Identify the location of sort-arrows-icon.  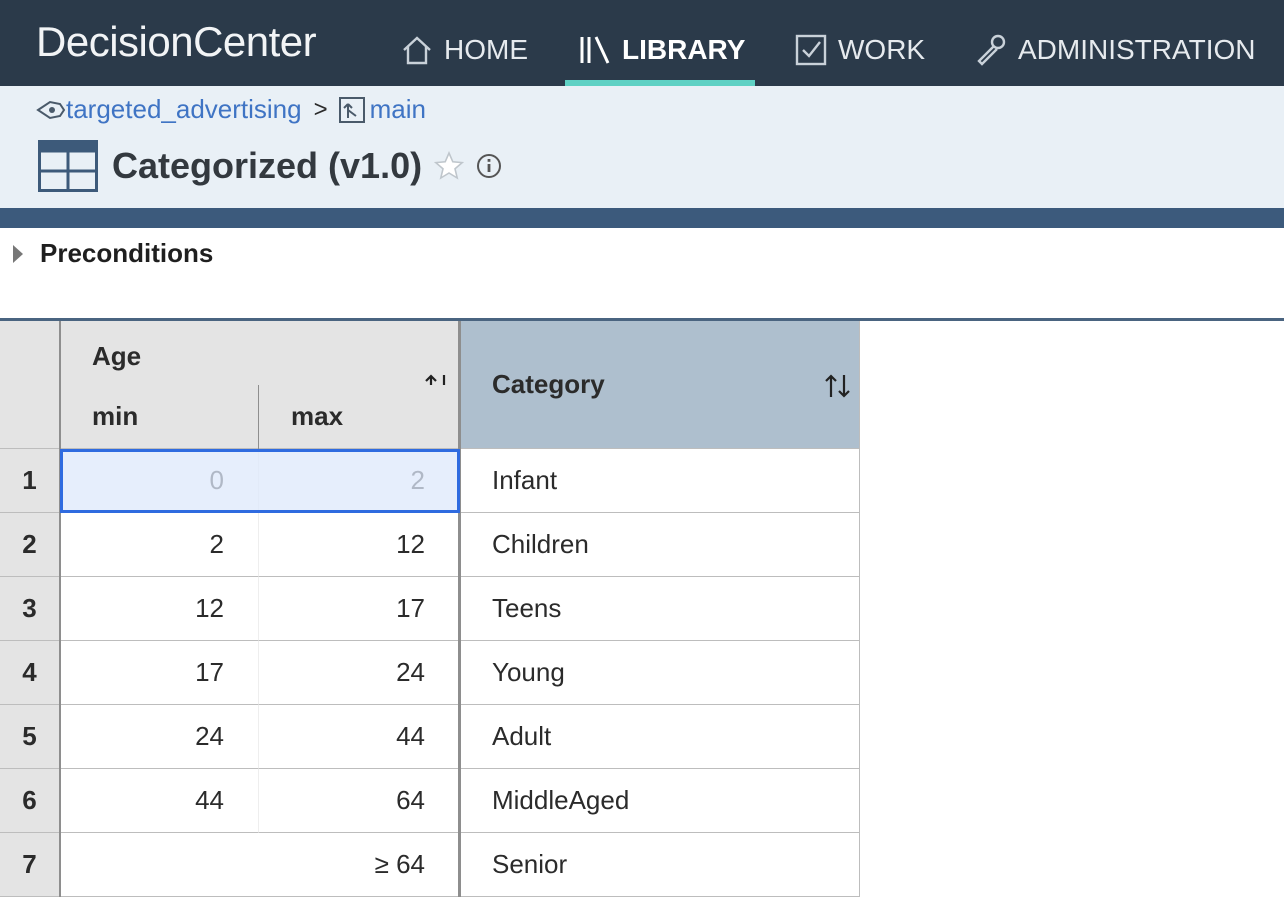
(838, 386).